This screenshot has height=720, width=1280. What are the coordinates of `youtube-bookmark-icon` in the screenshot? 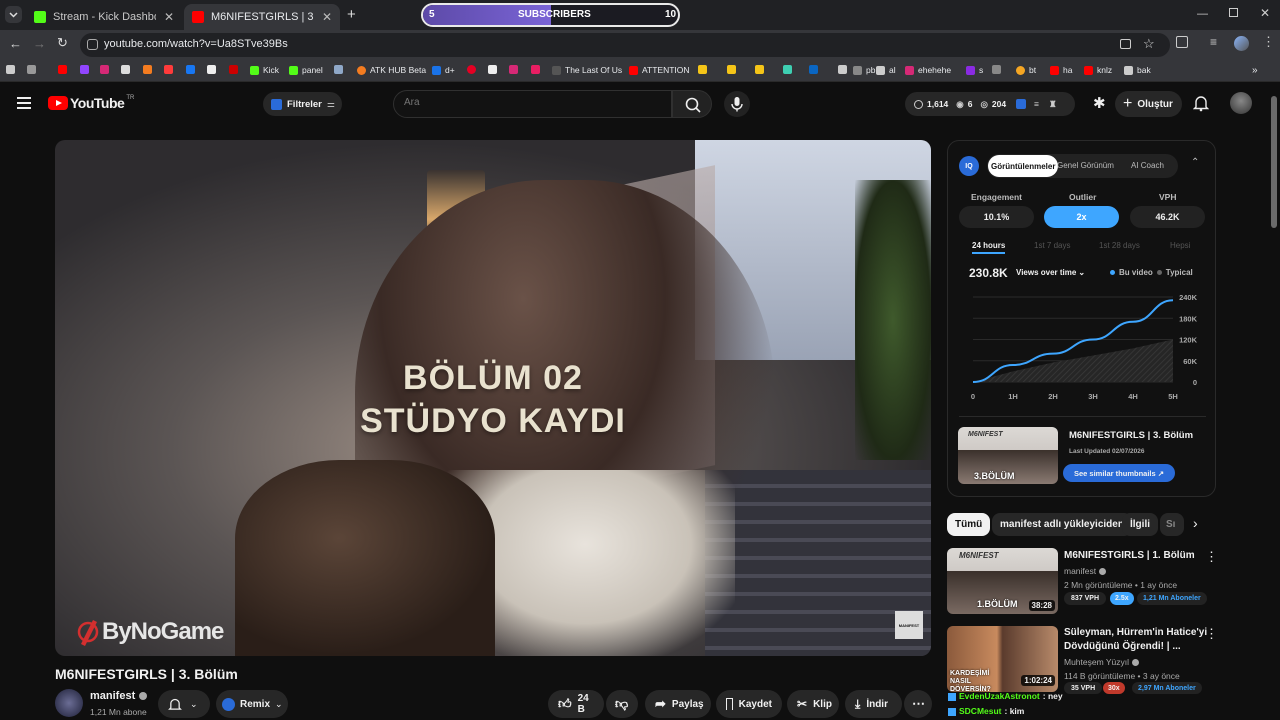 It's located at (64, 69).